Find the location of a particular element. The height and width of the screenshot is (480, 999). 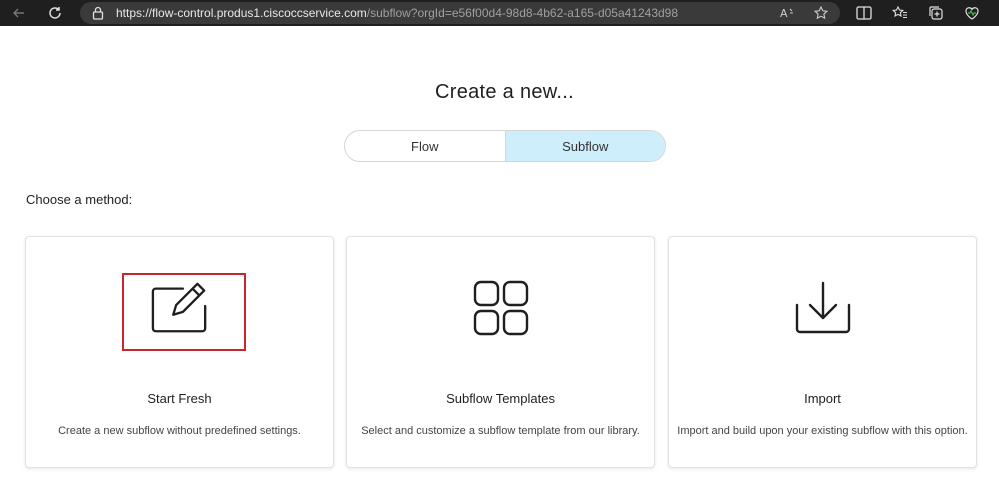

split-screen-icon is located at coordinates (864, 13).